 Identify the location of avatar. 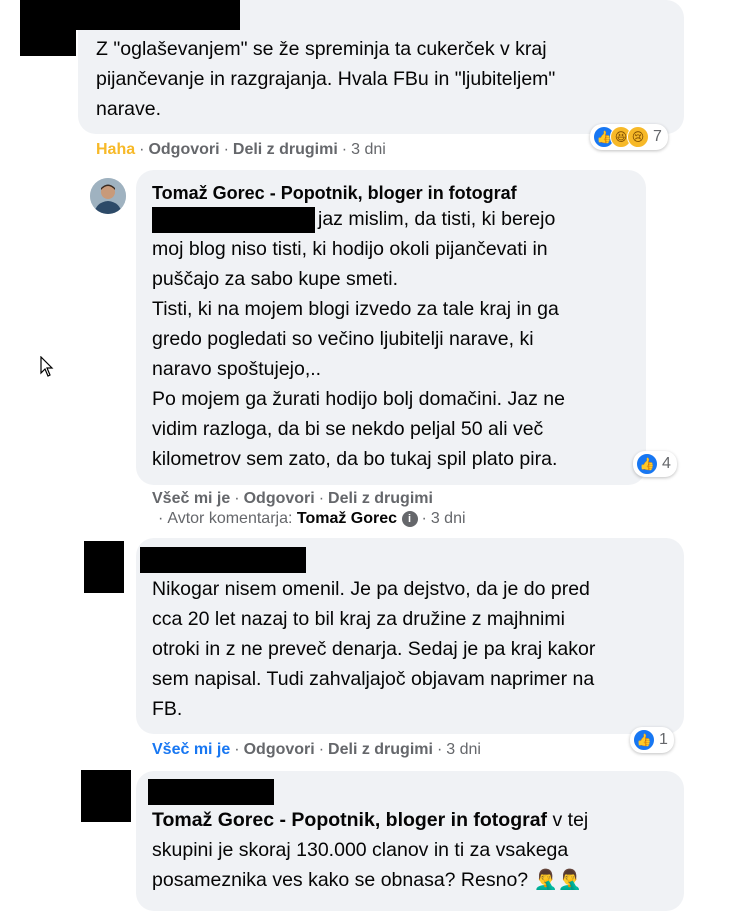
(108, 196).